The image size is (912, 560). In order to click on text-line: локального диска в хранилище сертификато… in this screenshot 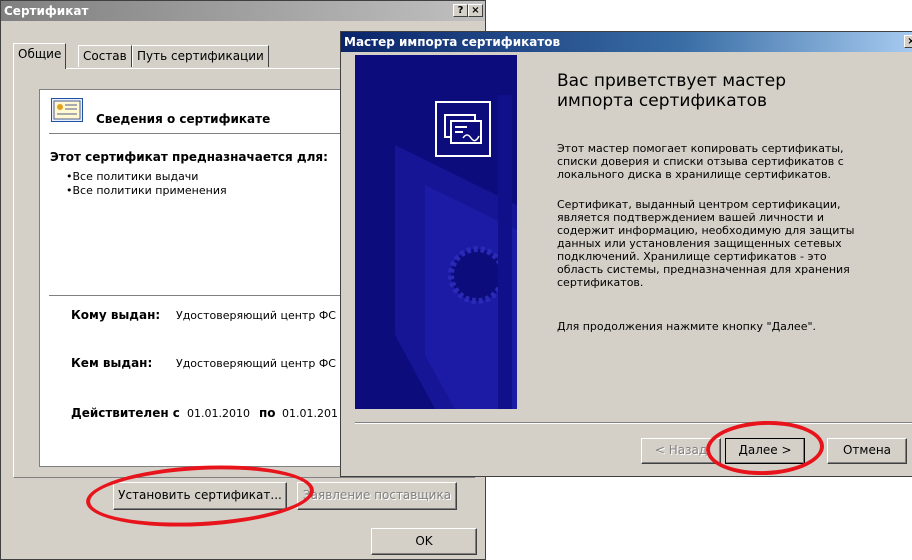, I will do `click(694, 174)`.